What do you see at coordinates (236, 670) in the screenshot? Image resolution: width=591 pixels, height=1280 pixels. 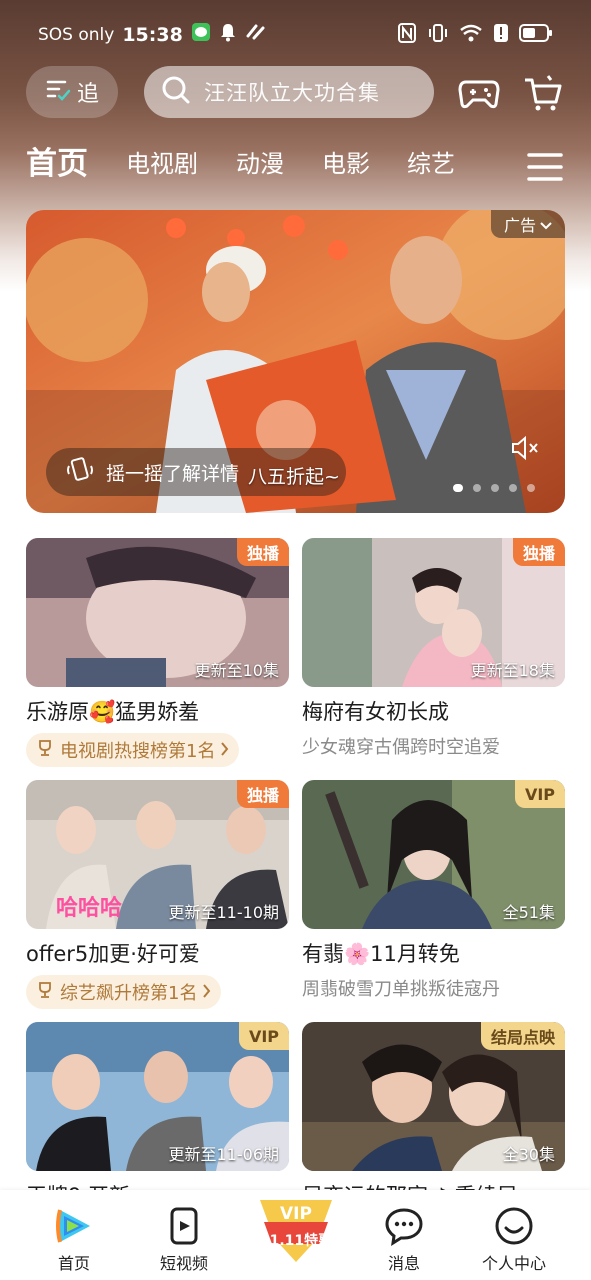 I see `episode-count: 更新至10集` at bounding box center [236, 670].